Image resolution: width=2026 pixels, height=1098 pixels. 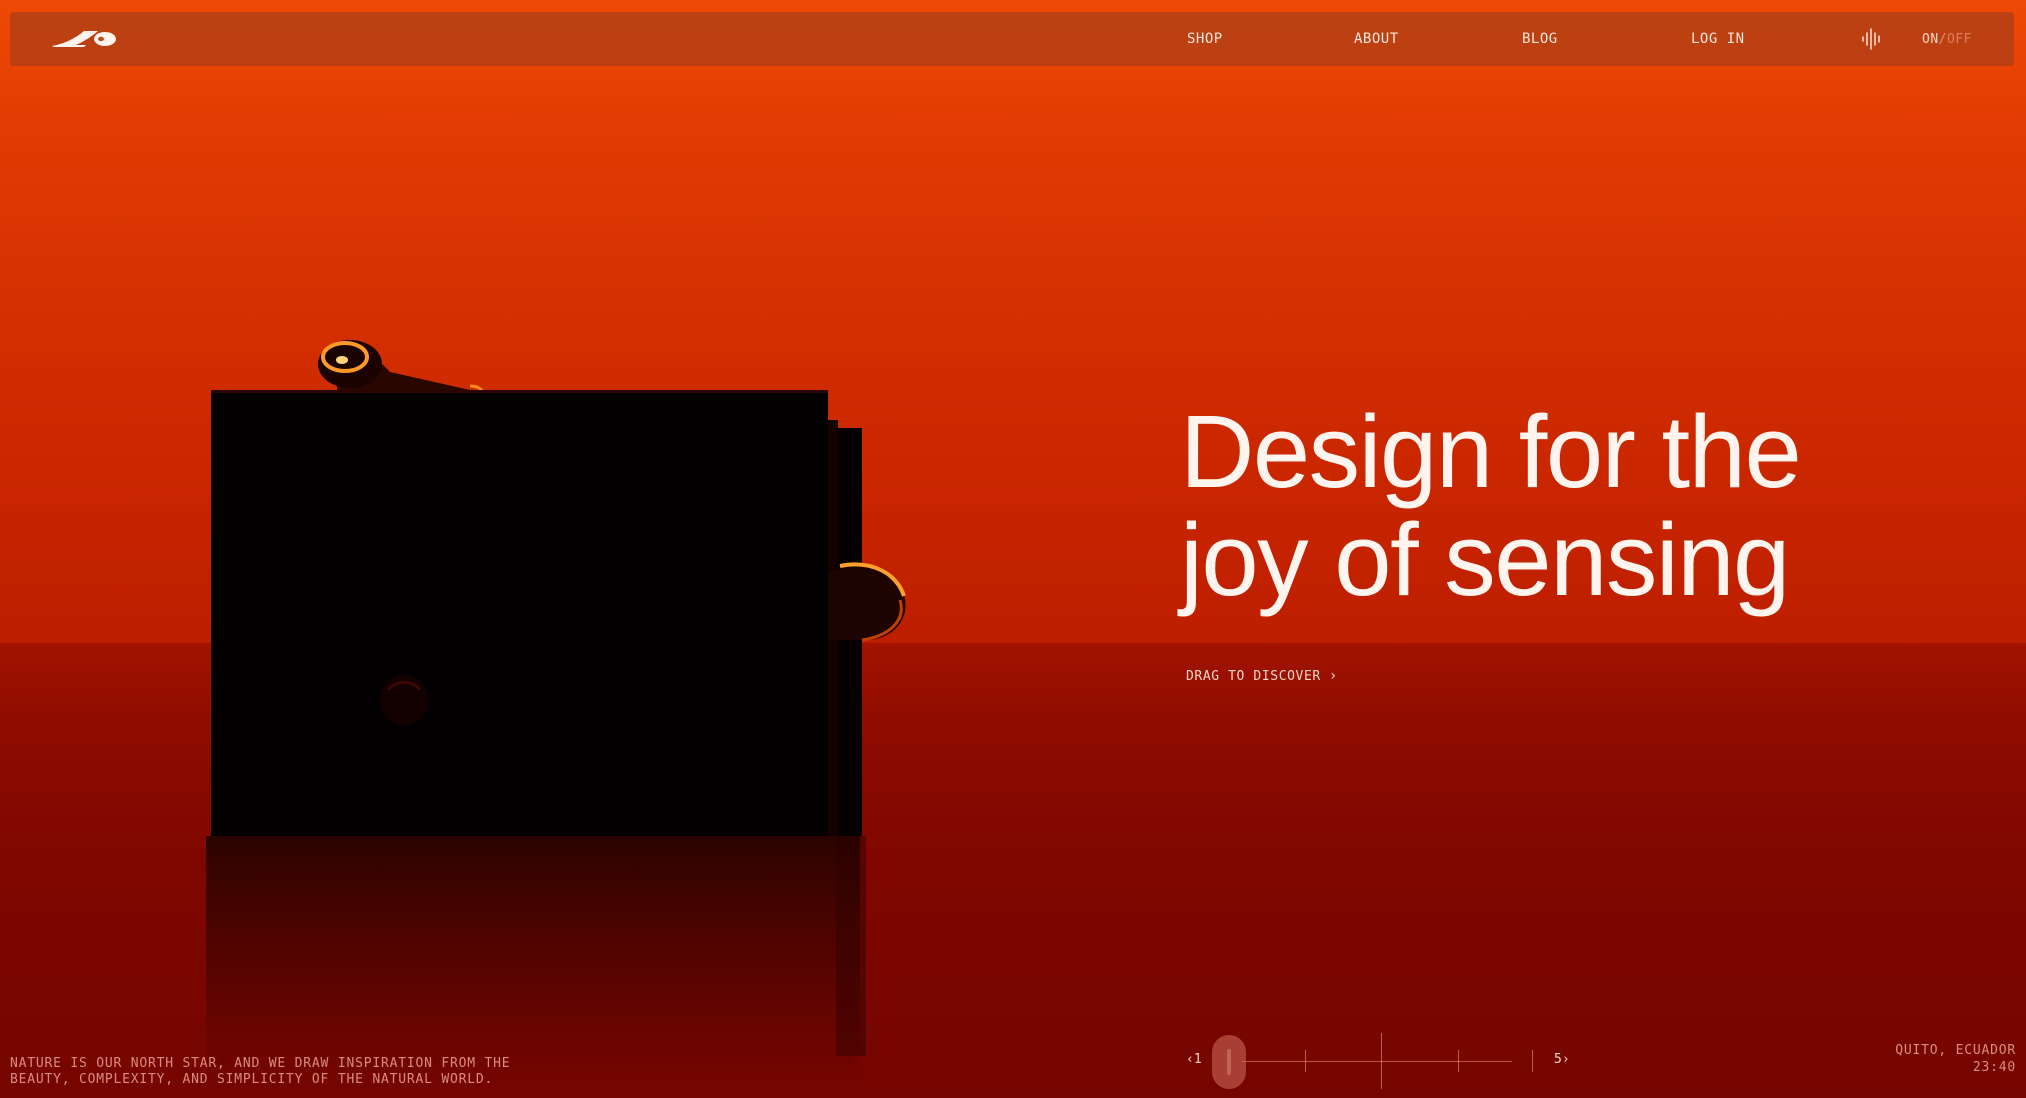 What do you see at coordinates (1955, 1059) in the screenshot?
I see `location-clock: QUITO, ECUADOR 23:40` at bounding box center [1955, 1059].